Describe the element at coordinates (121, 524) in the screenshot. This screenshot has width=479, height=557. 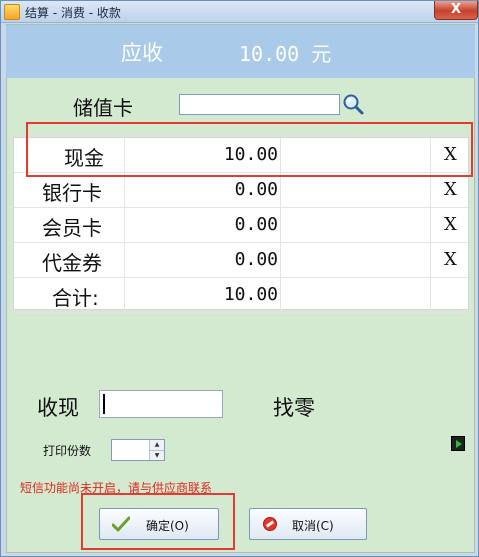
I see `checkmark-icon` at that location.